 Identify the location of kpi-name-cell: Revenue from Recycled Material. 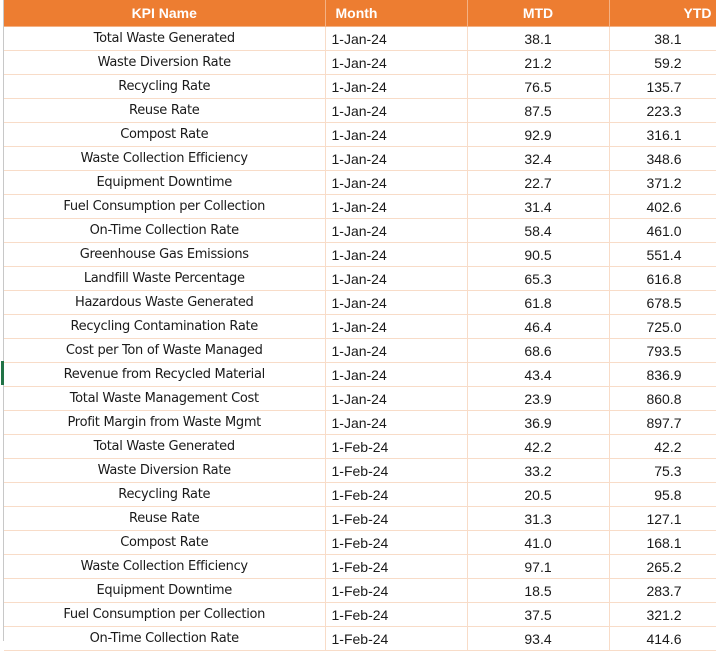
(165, 374).